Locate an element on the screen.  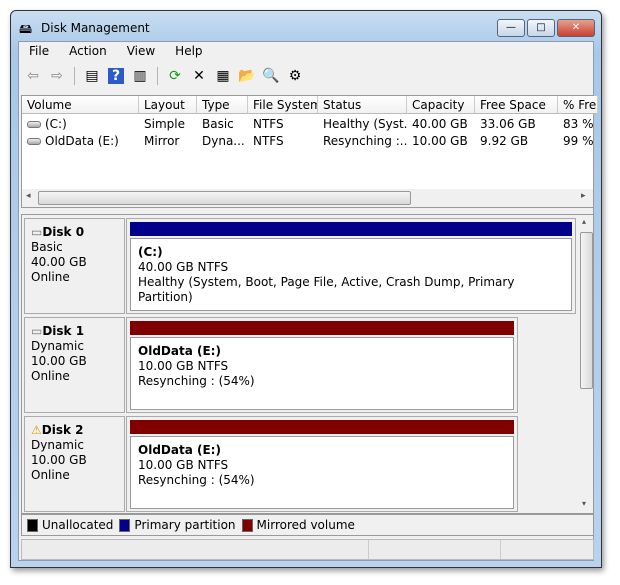
menu-bar: File Action View Help is located at coordinates (306, 52).